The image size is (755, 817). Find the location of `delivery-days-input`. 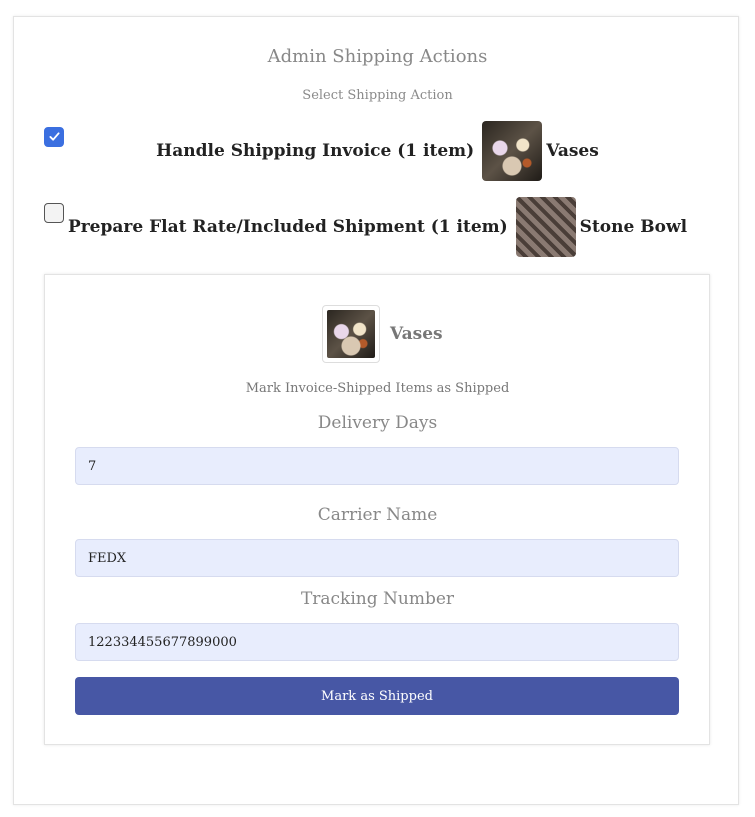

delivery-days-input is located at coordinates (377, 466).